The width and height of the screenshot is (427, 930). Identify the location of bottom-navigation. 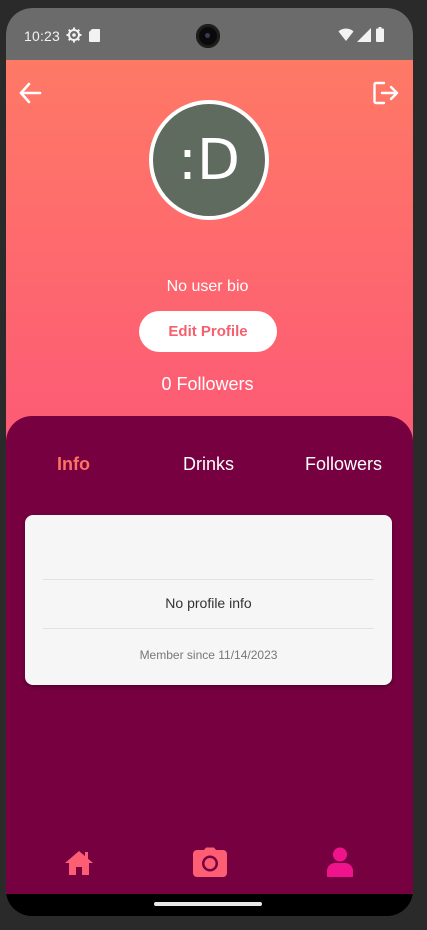
(209, 868).